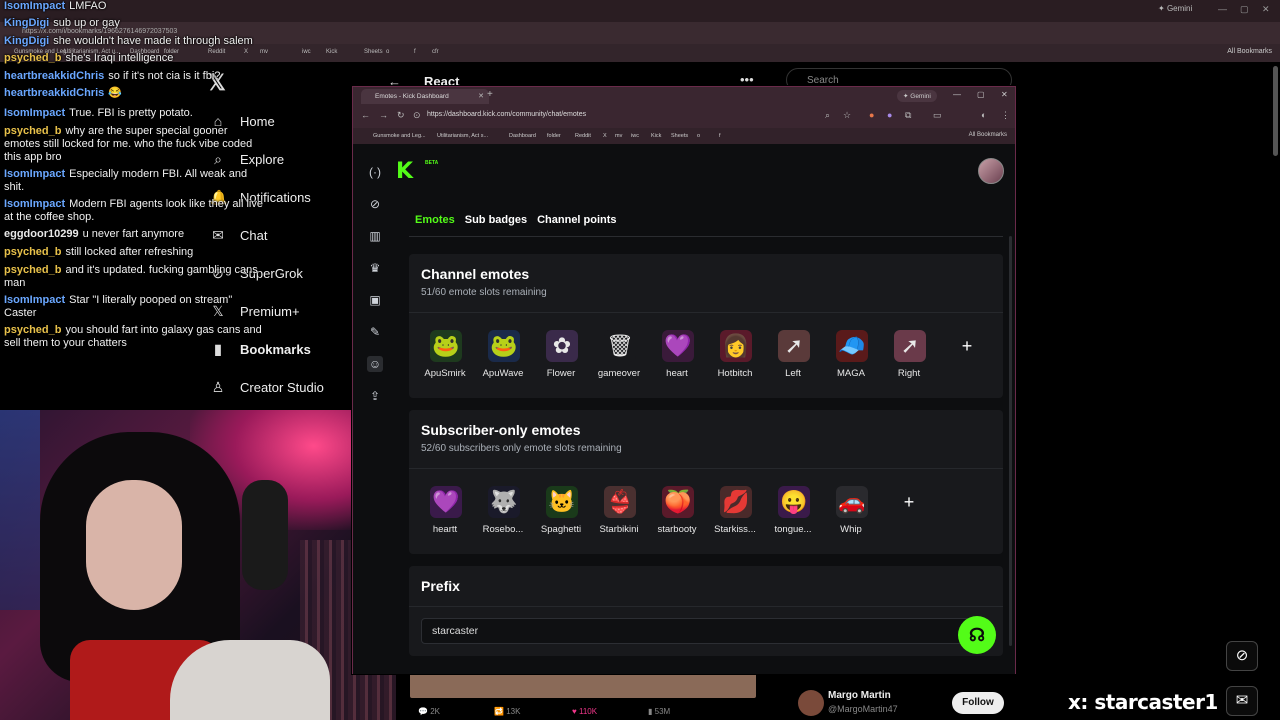  I want to click on kick-bookmark: mv, so click(618, 136).